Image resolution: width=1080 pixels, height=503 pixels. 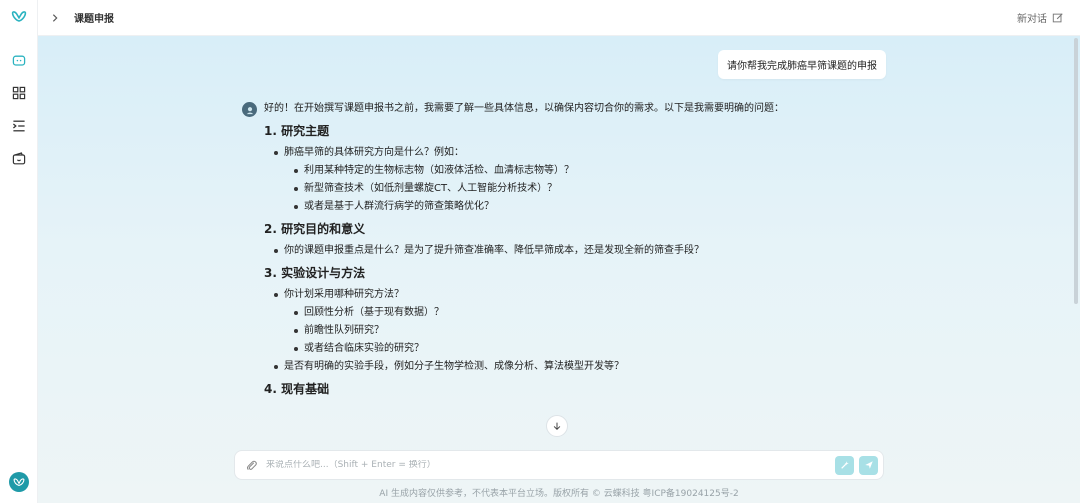 I want to click on wand-icon, so click(x=844, y=465).